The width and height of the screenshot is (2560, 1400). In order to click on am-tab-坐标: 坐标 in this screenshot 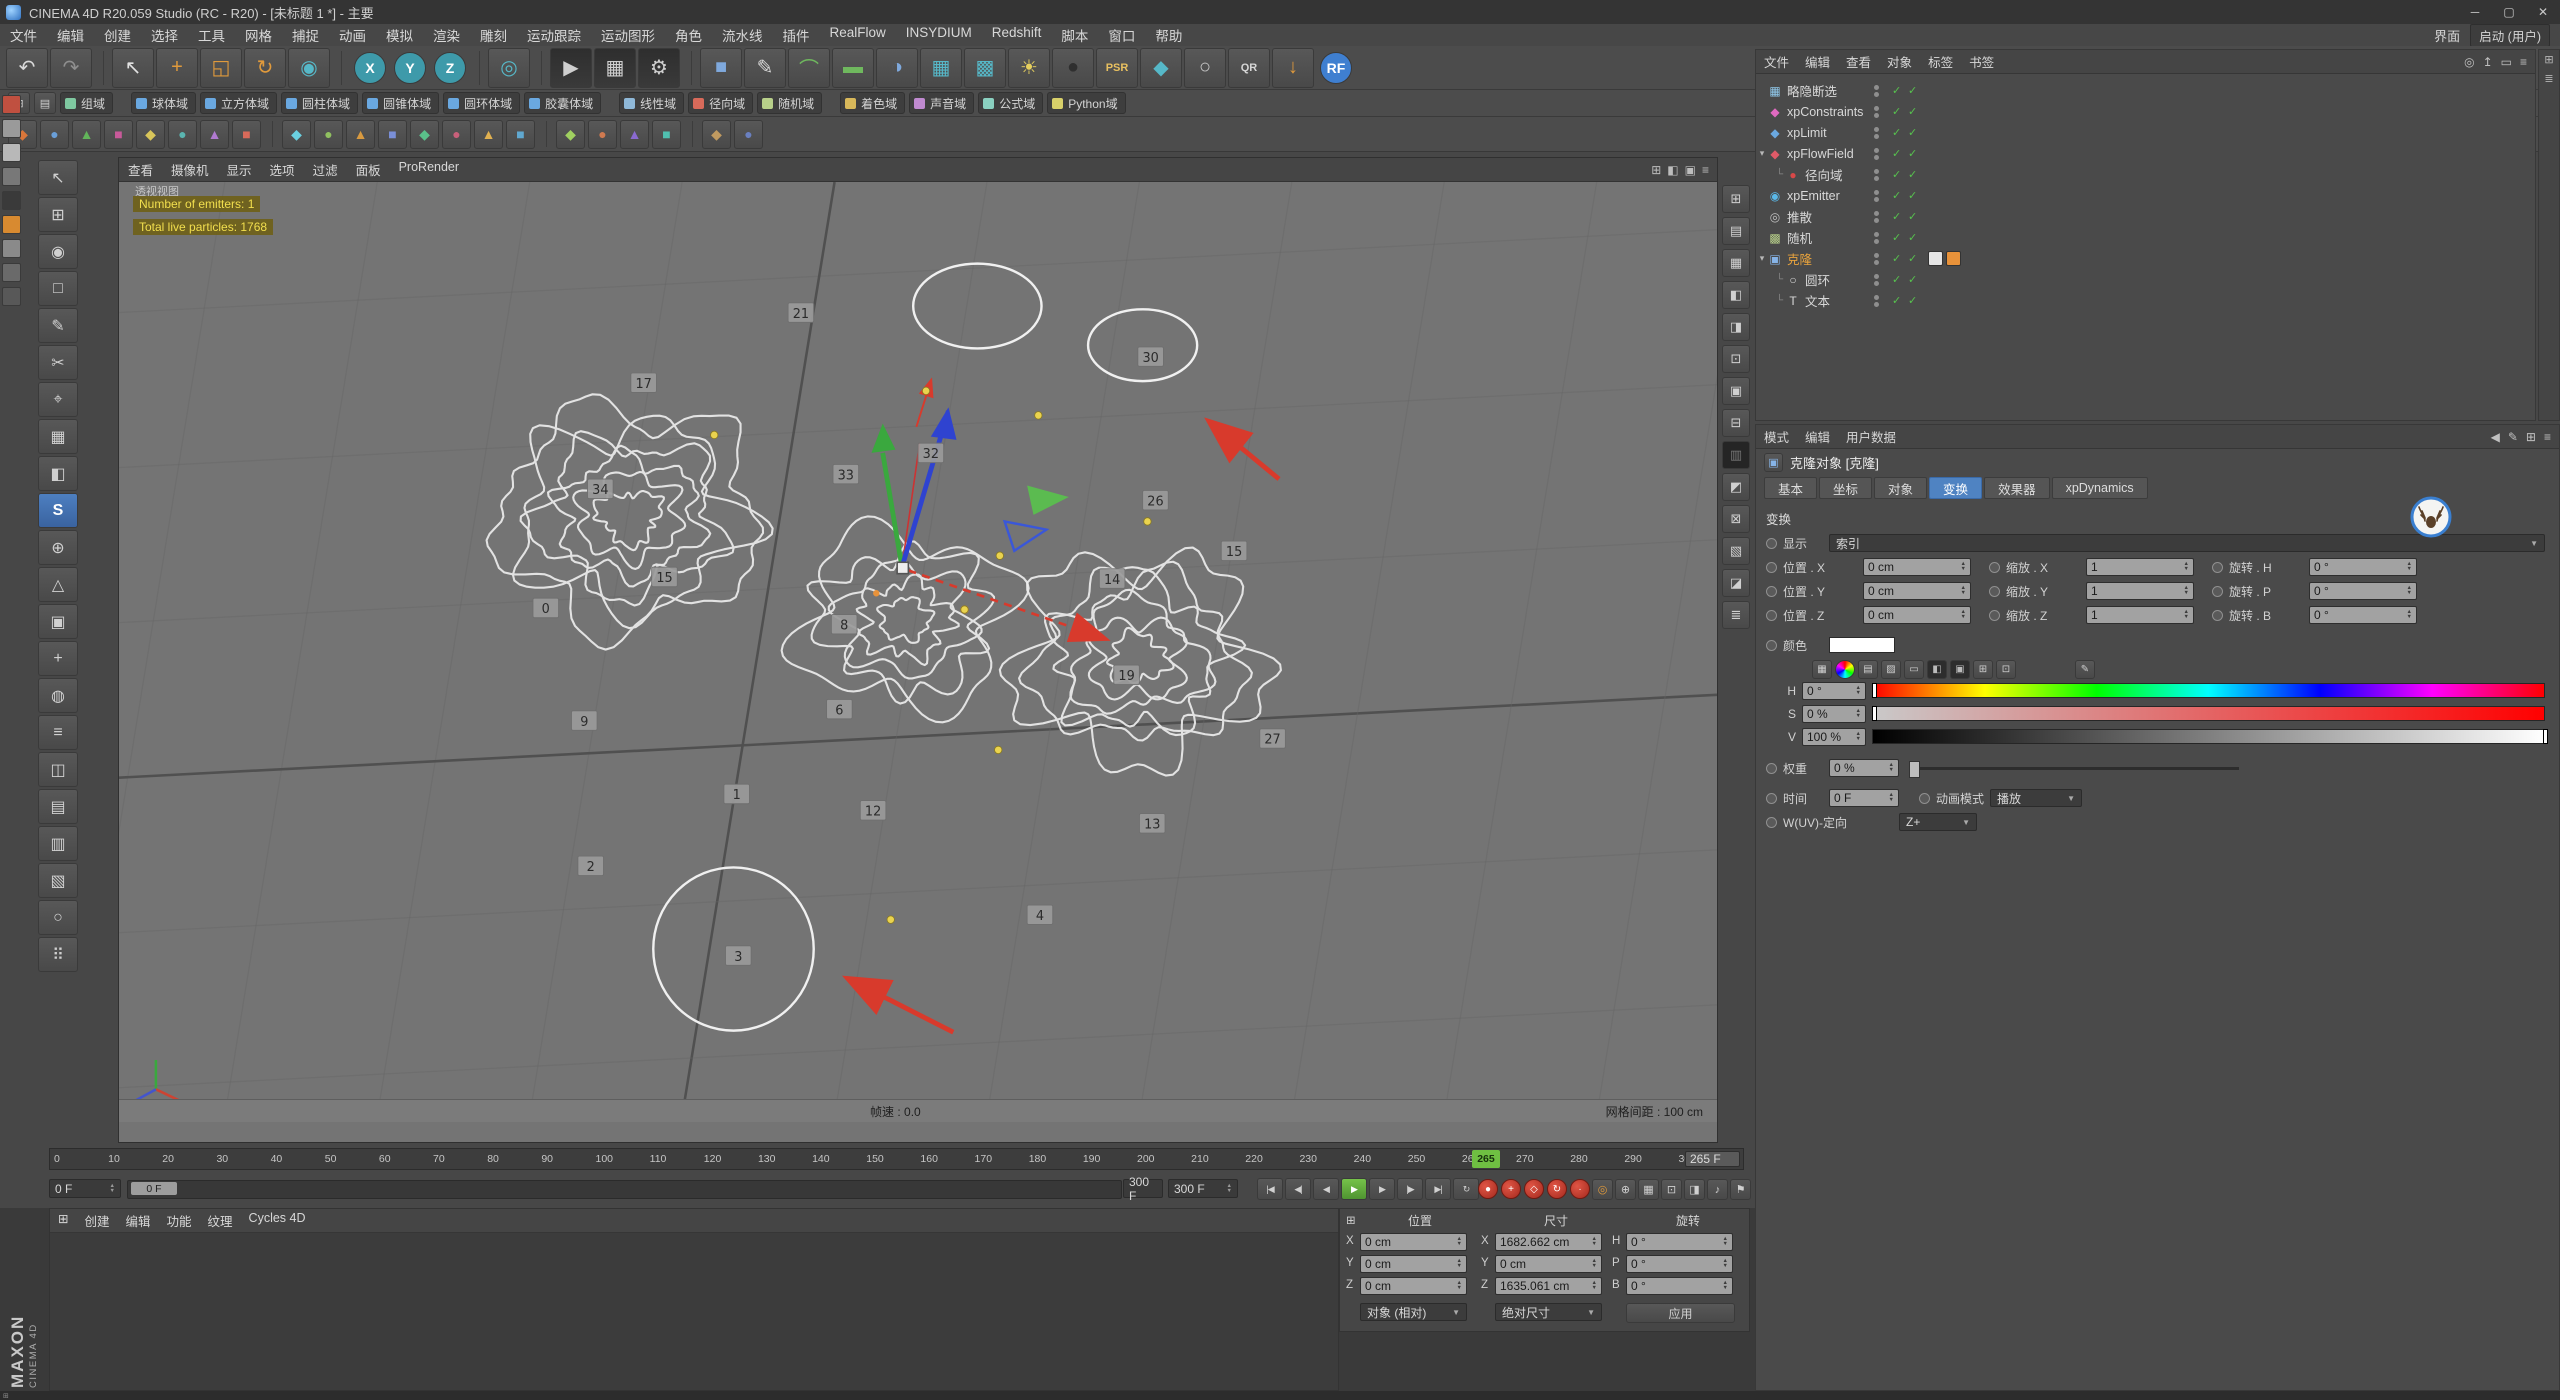, I will do `click(1846, 488)`.